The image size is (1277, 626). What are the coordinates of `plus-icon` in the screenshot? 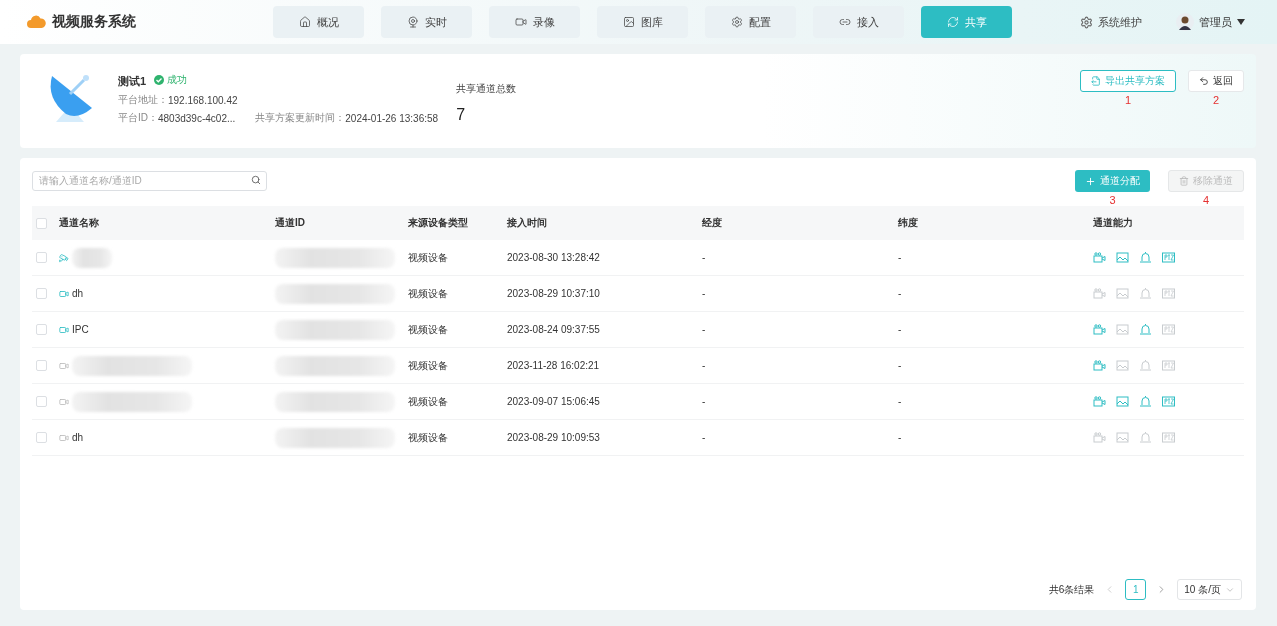 It's located at (1090, 181).